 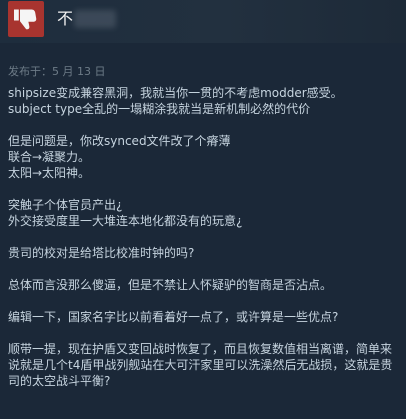 I want to click on review-paragraph: 贵司的校对是给塔比校准时钟的吗?, so click(x=101, y=253).